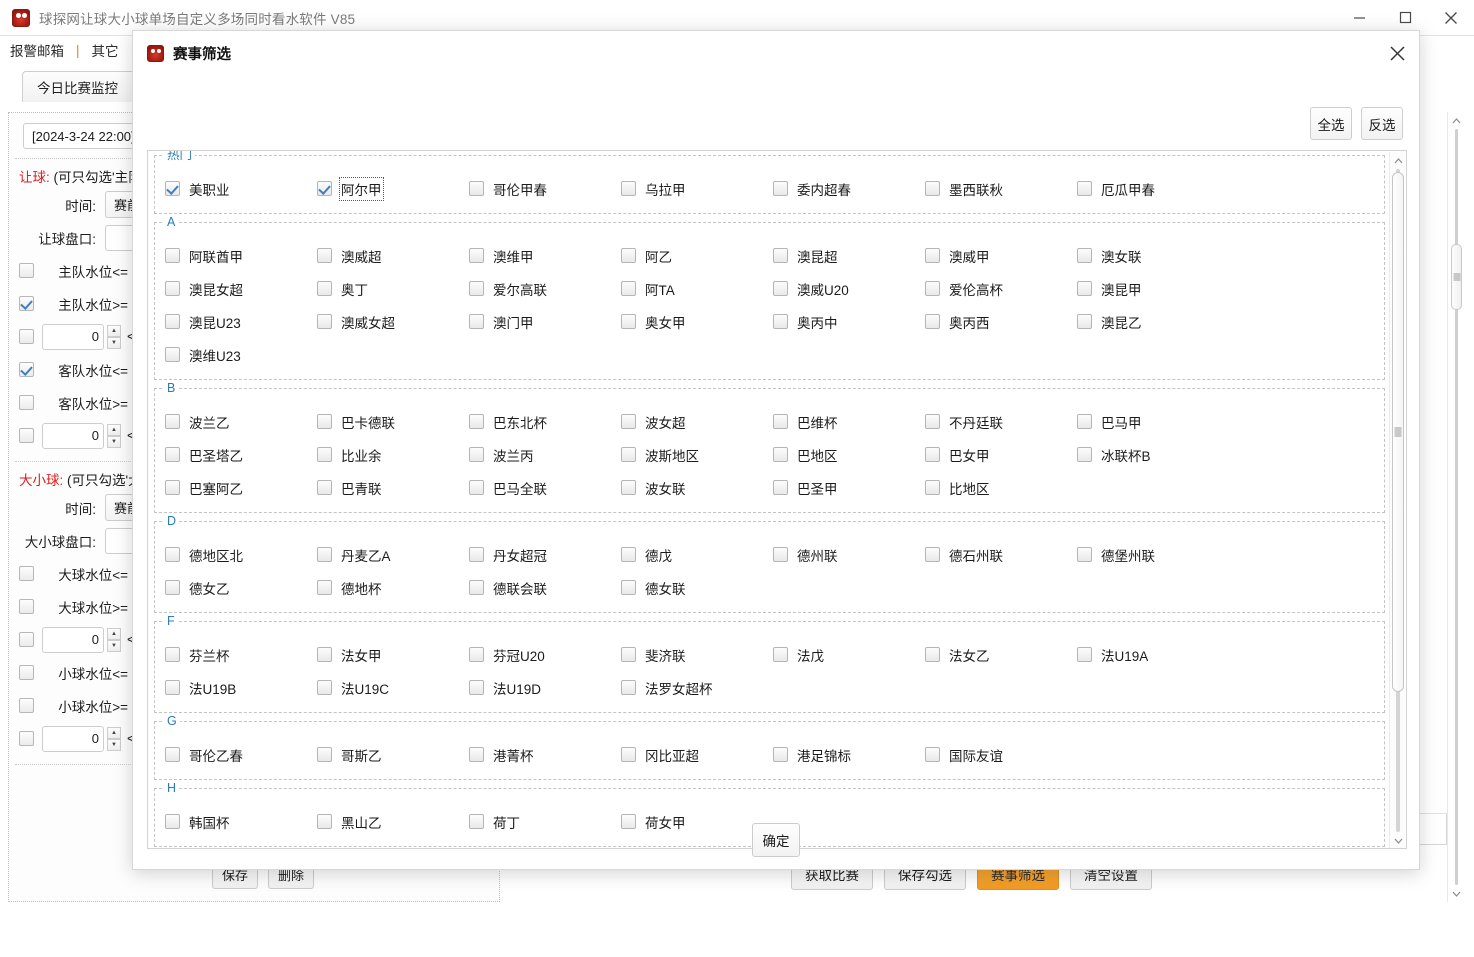  Describe the element at coordinates (241, 754) in the screenshot. I see `league-checkbox-item: 哥伦乙春` at that location.